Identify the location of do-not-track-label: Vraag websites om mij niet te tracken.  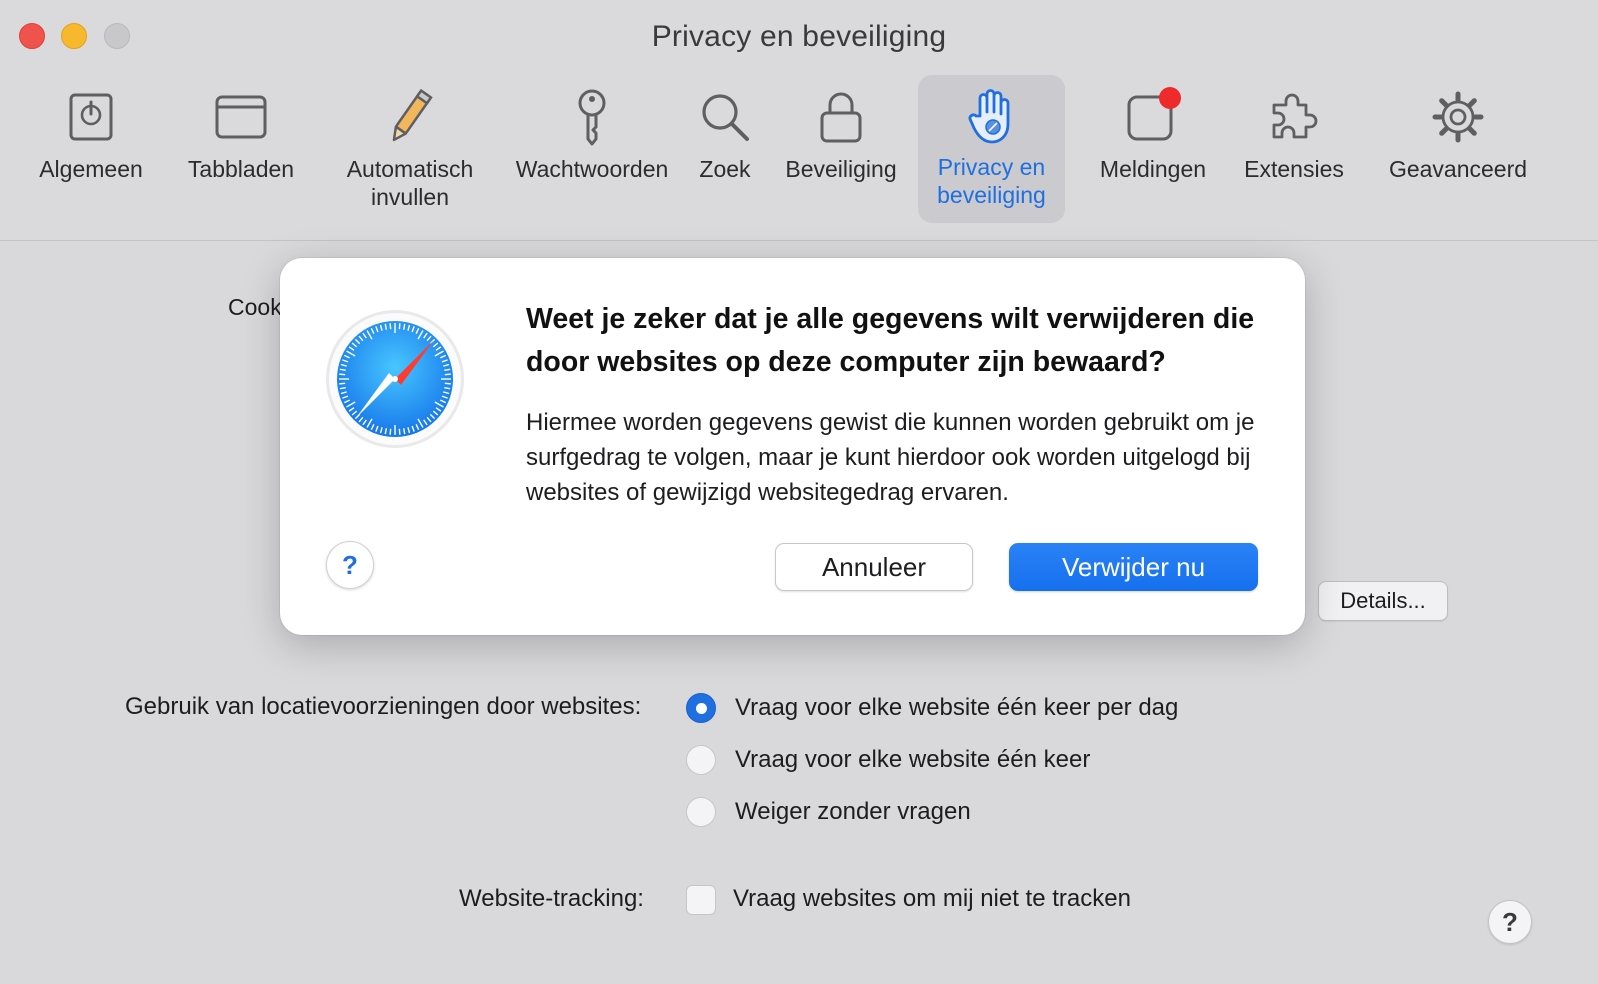
(932, 899).